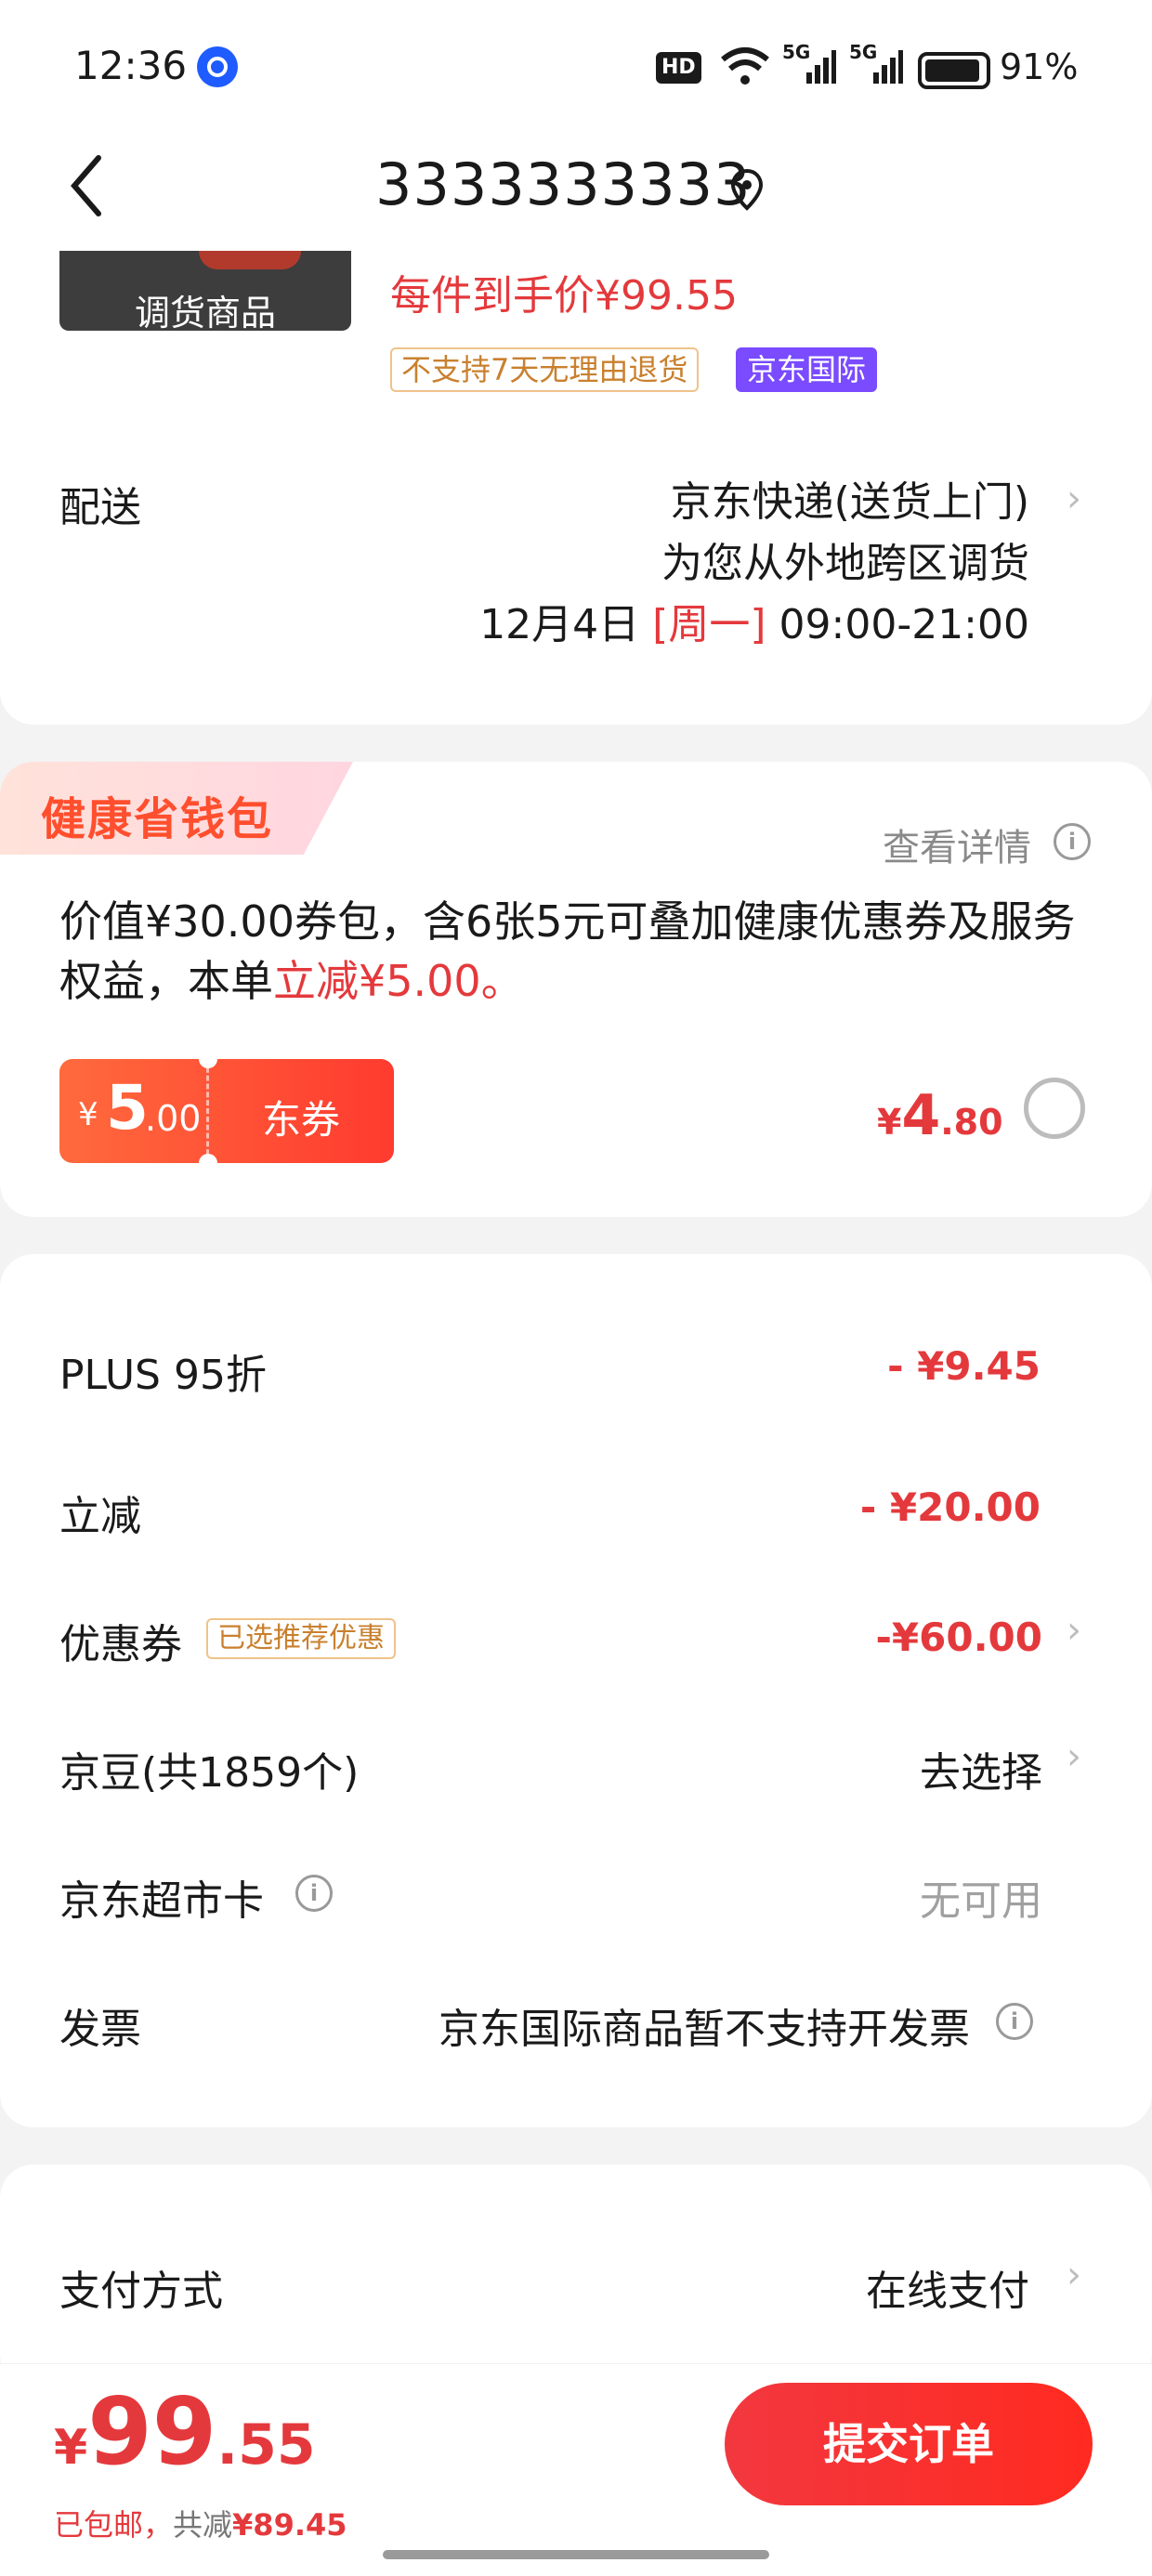 This screenshot has height=2576, width=1152. Describe the element at coordinates (127, 1108) in the screenshot. I see `coupon-amount: 5` at that location.